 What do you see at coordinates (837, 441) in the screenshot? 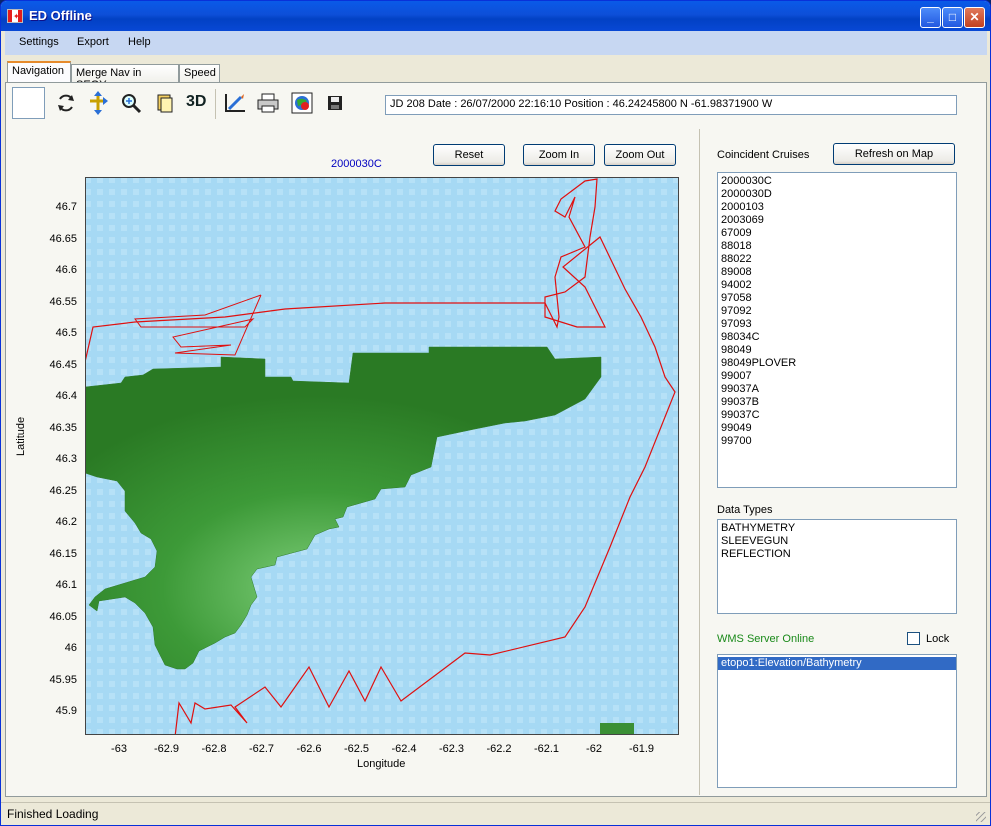
I see `cruise-list-item: 99700` at bounding box center [837, 441].